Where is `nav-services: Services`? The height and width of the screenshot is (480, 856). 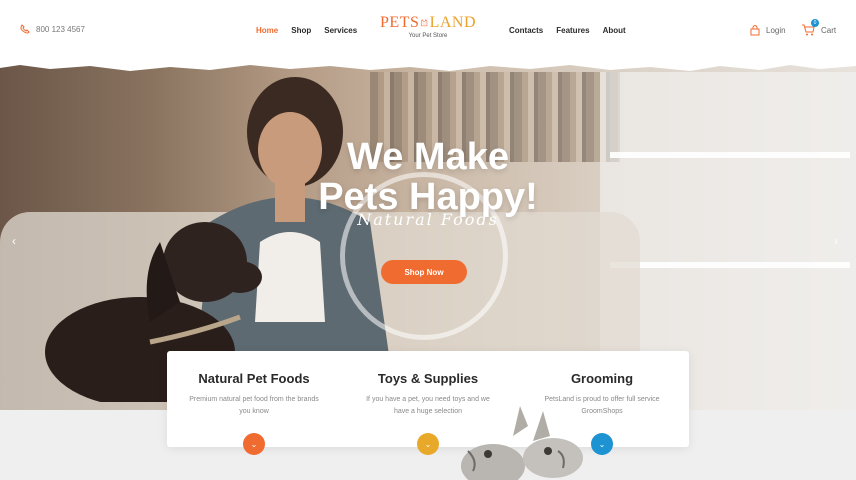
nav-services: Services is located at coordinates (340, 30).